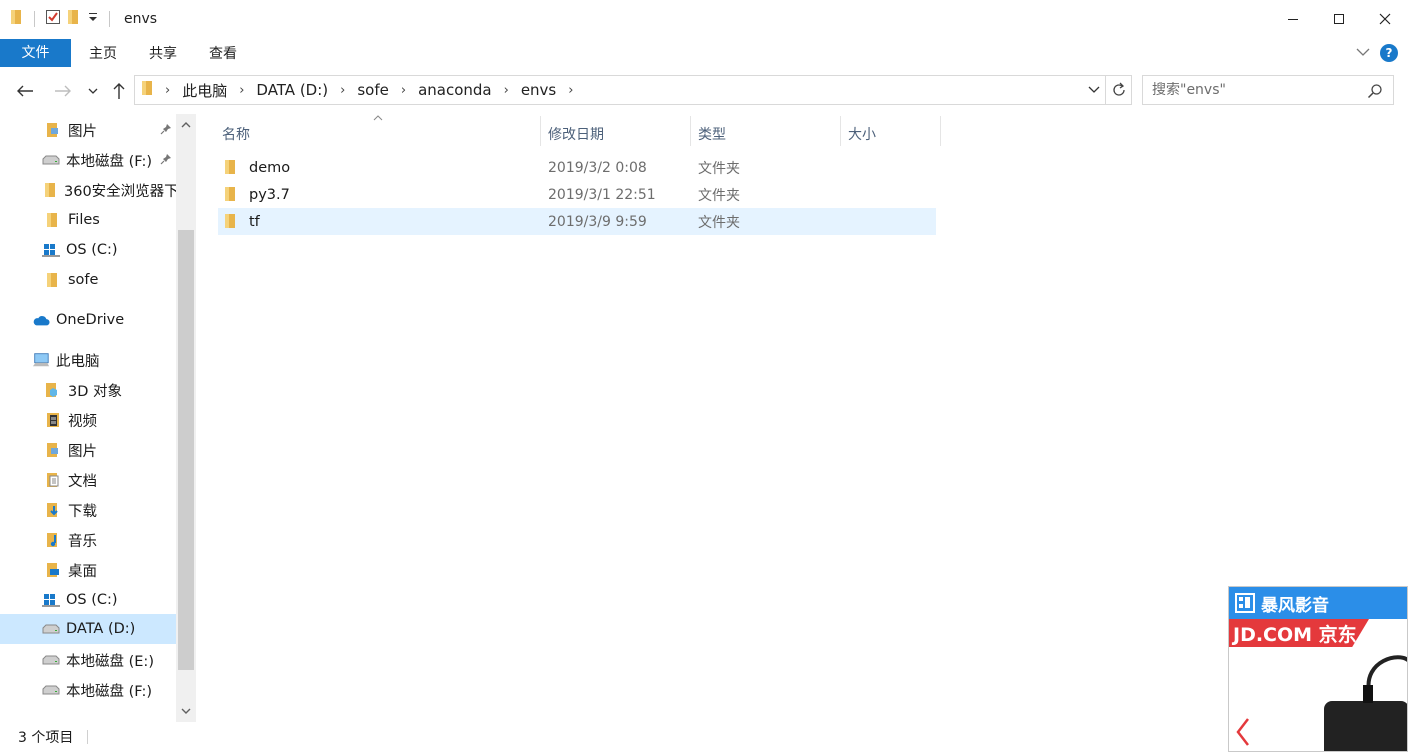 The image size is (1408, 752). I want to click on up-arrow-icon, so click(119, 91).